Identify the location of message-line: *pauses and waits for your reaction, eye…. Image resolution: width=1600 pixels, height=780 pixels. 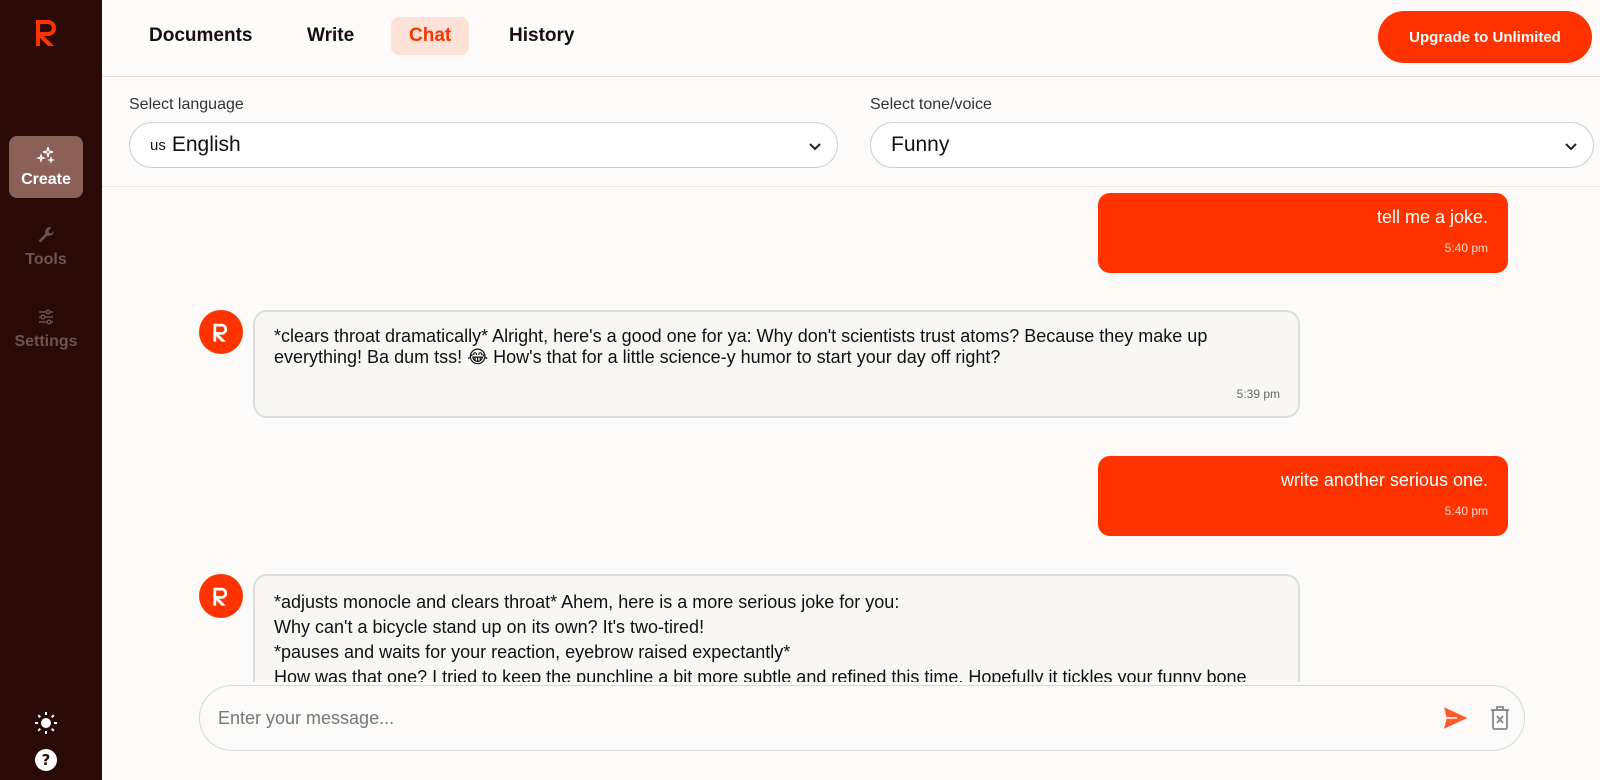
(532, 652).